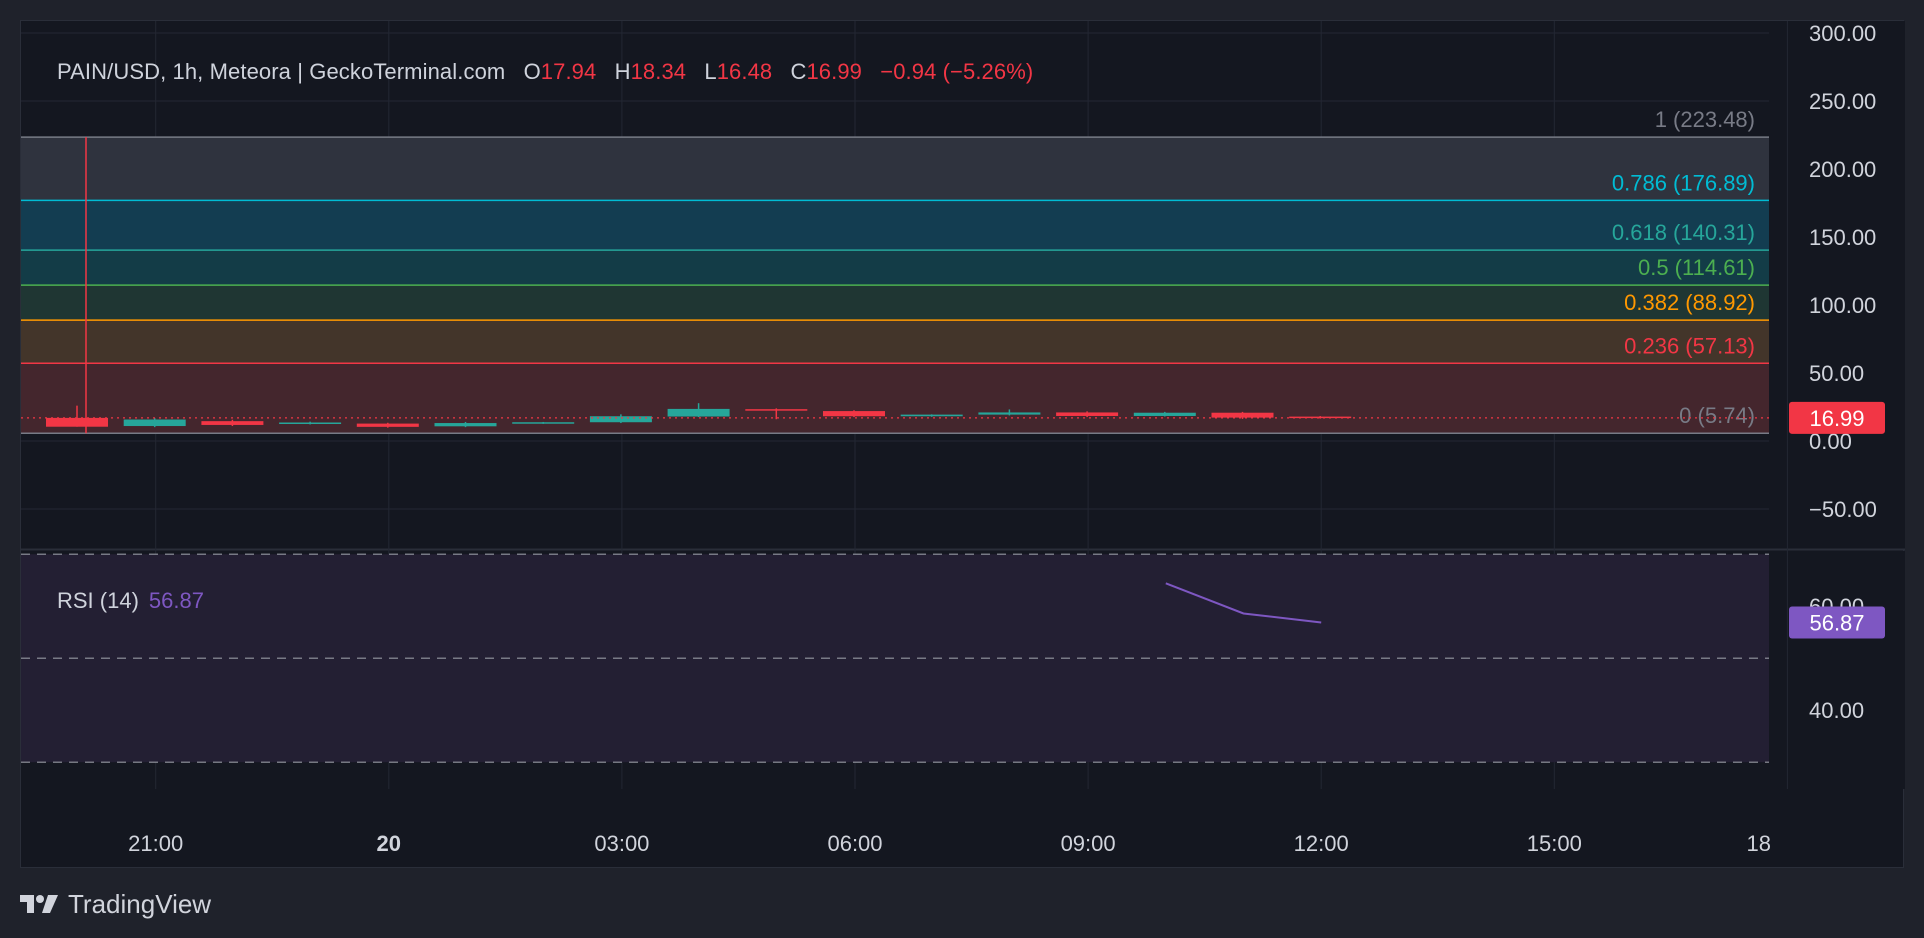  Describe the element at coordinates (1717, 415) in the screenshot. I see `fib-label-0: 0 (5.74)` at that location.